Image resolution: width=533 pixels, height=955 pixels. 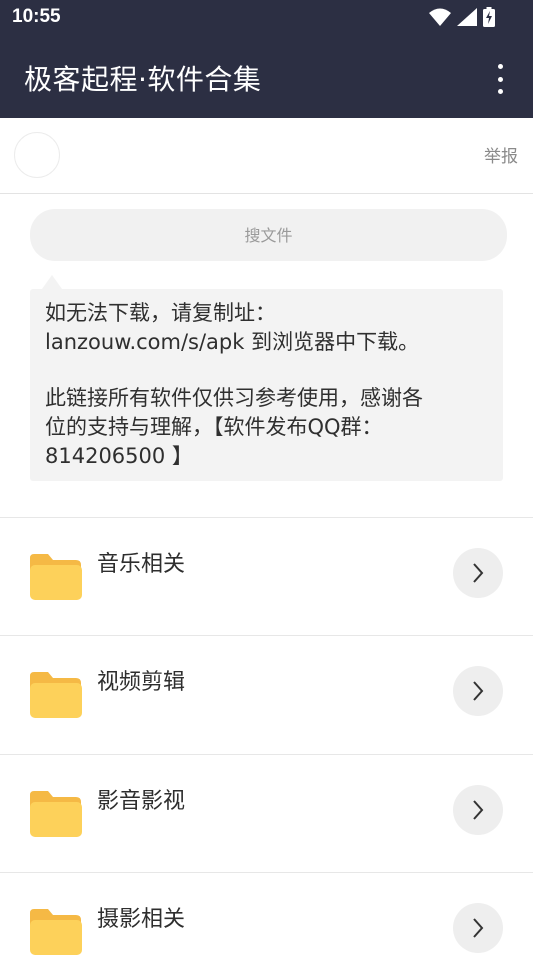 I want to click on app-bar: 极客起程·软件合集, so click(x=266, y=77).